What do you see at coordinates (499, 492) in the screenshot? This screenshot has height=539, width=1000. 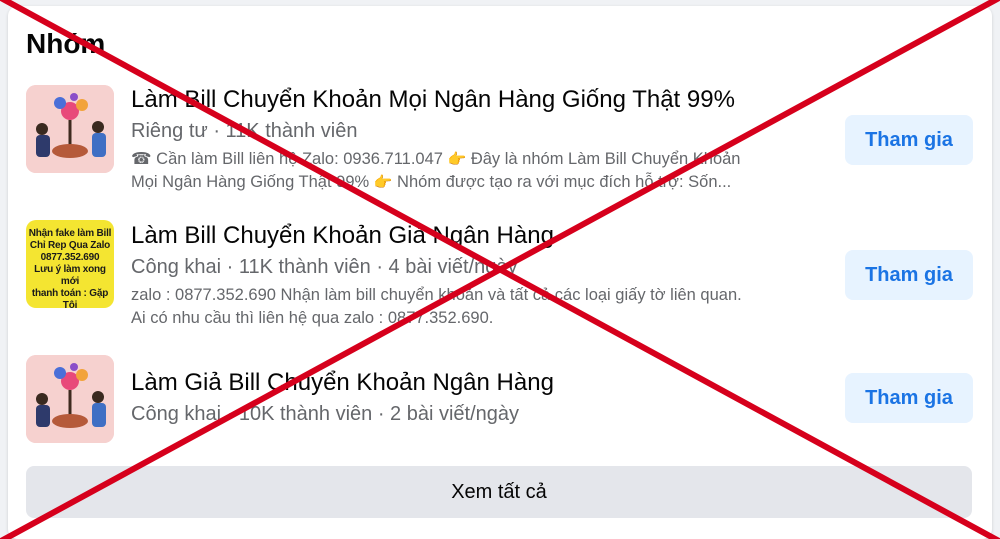 I see `see-all-button: Xem tất cả` at bounding box center [499, 492].